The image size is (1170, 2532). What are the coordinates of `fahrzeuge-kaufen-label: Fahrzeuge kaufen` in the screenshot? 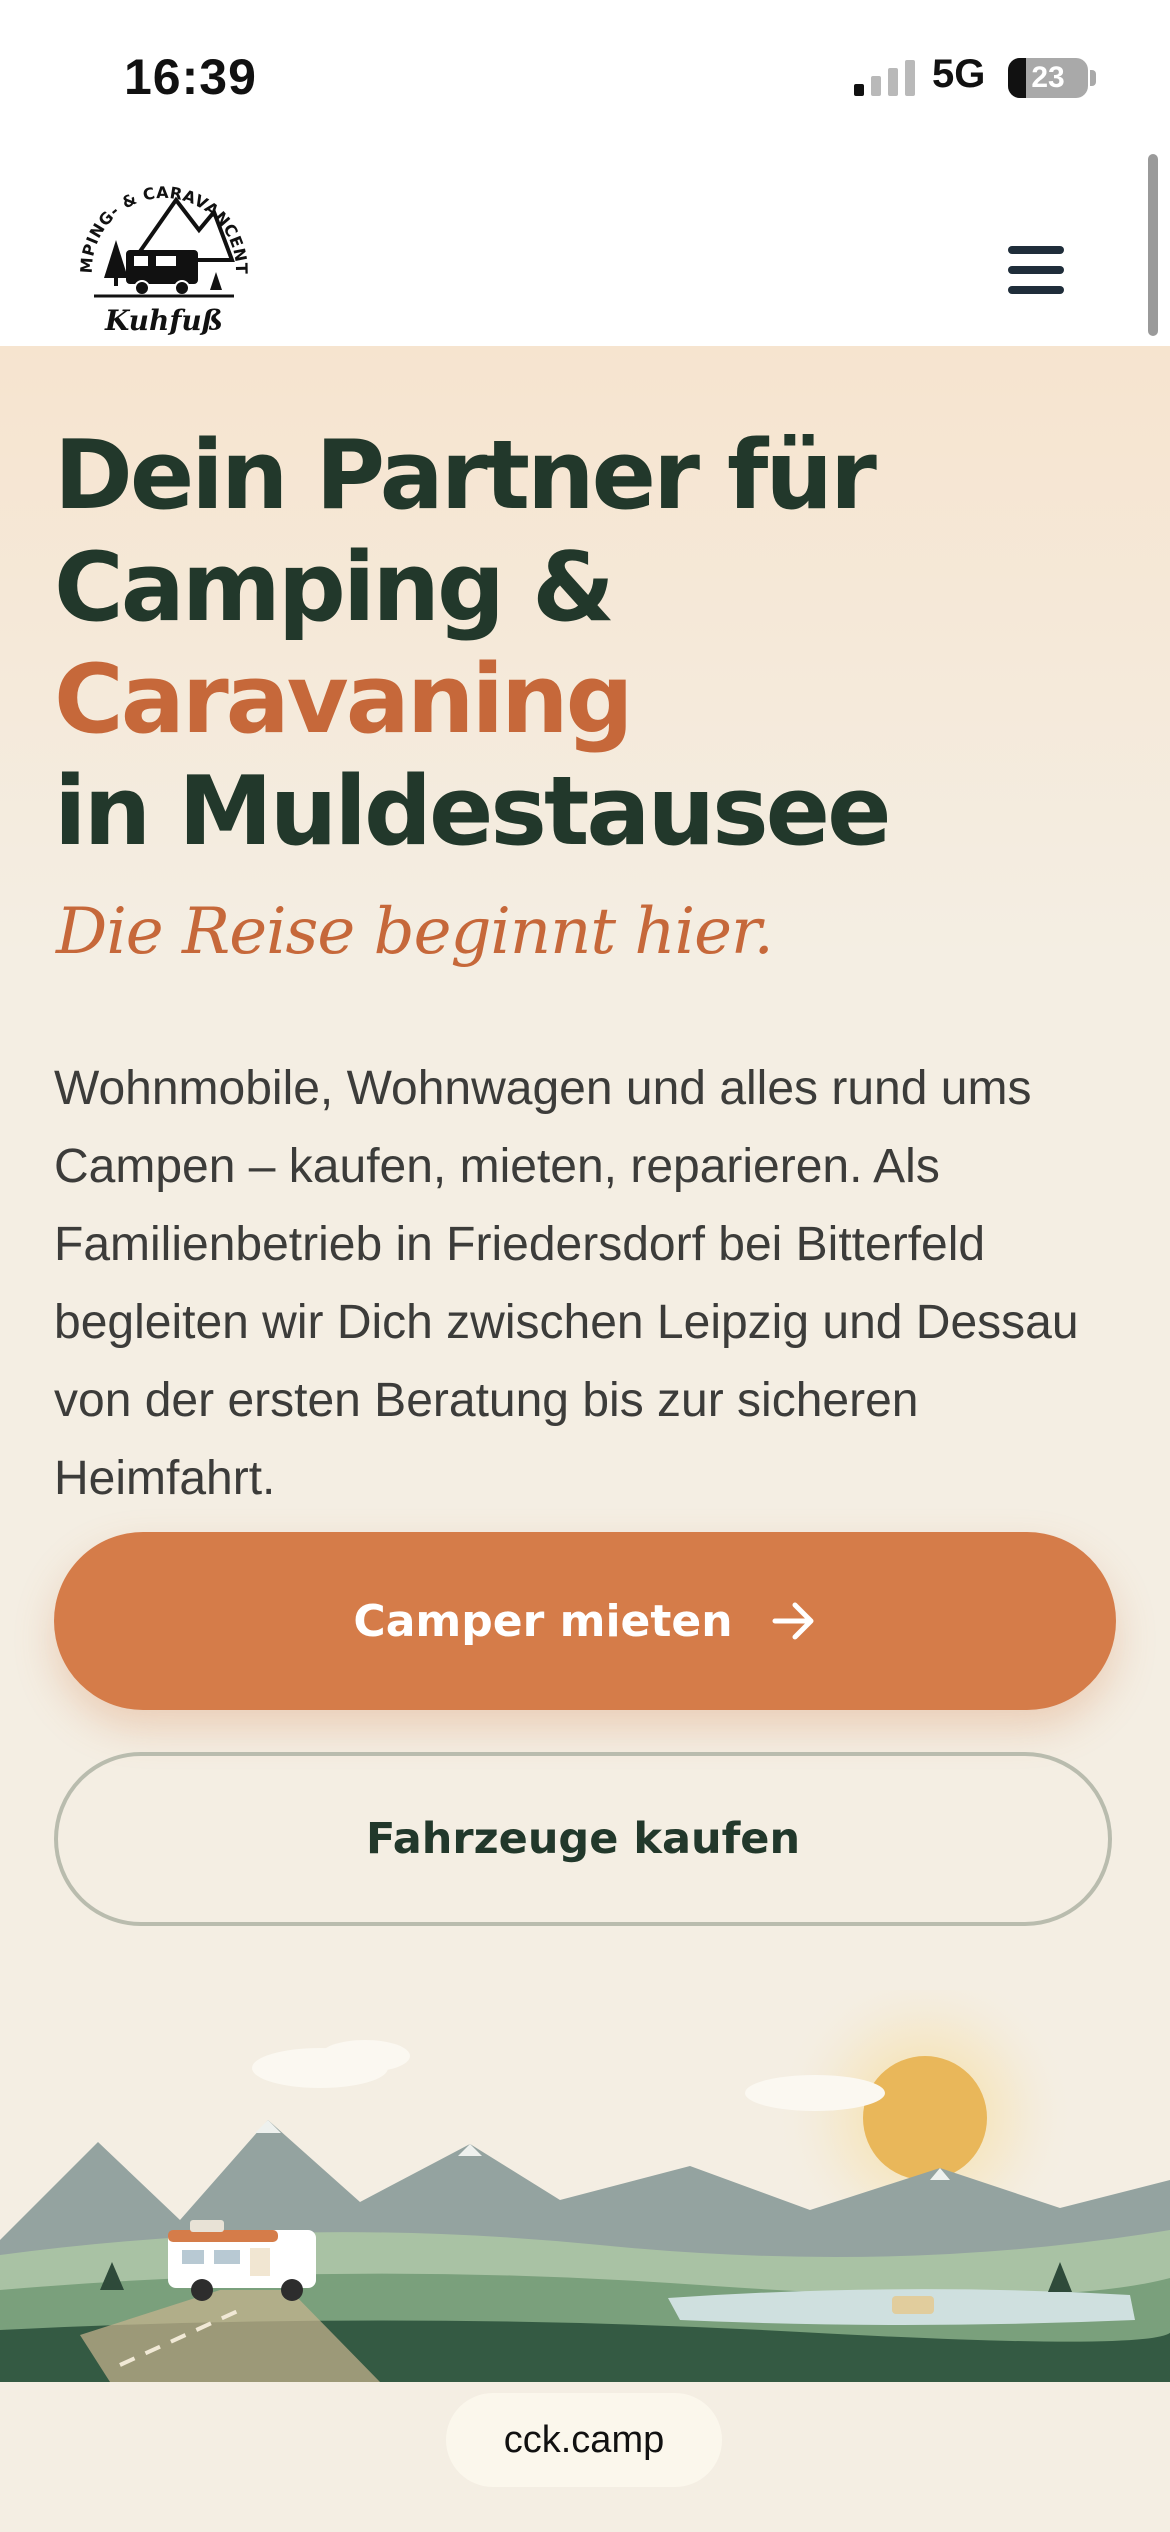 It's located at (583, 1839).